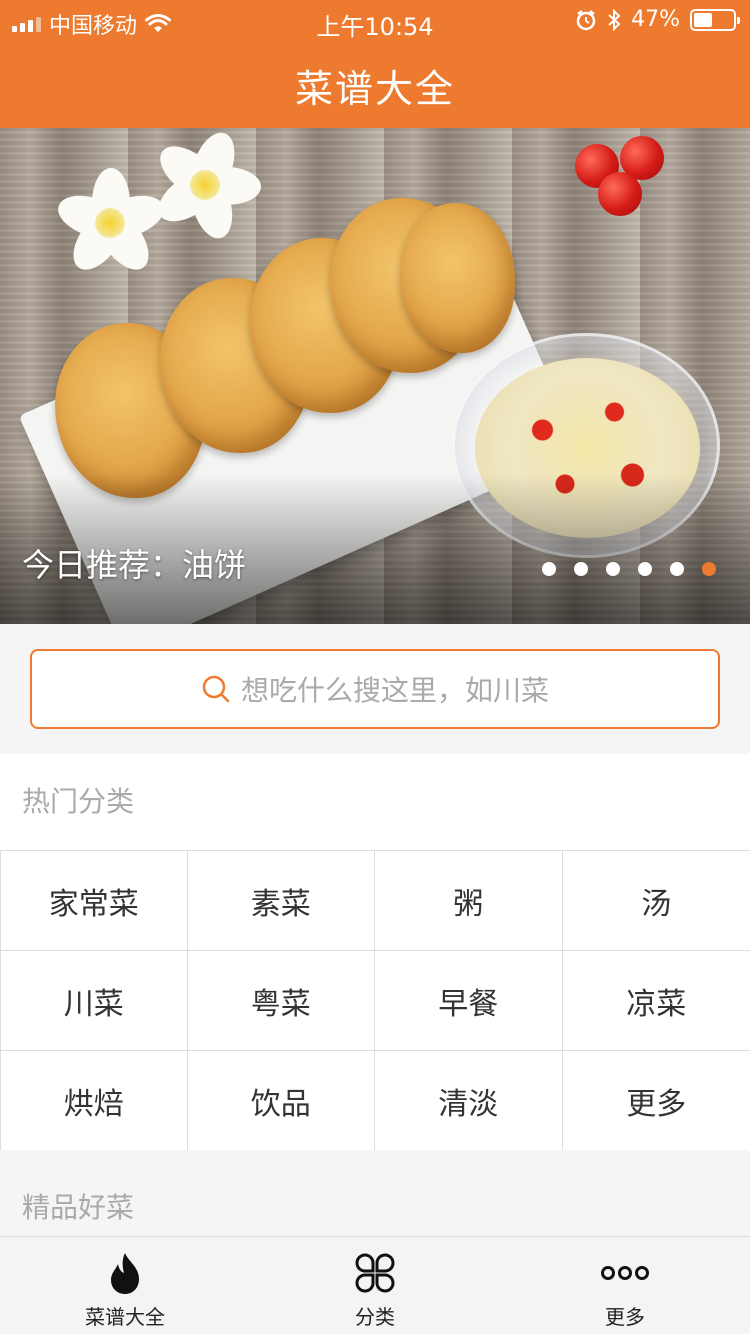  What do you see at coordinates (620, 194) in the screenshot?
I see `tomato-decoration` at bounding box center [620, 194].